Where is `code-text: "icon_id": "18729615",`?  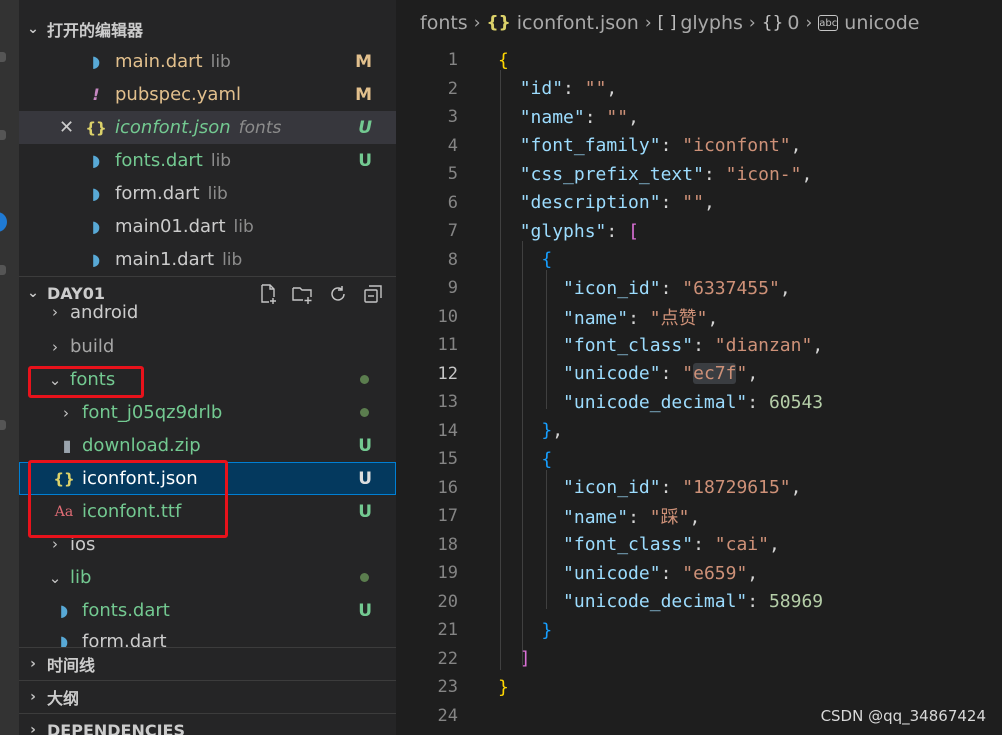 code-text: "icon_id": "18729615", is located at coordinates (682, 488).